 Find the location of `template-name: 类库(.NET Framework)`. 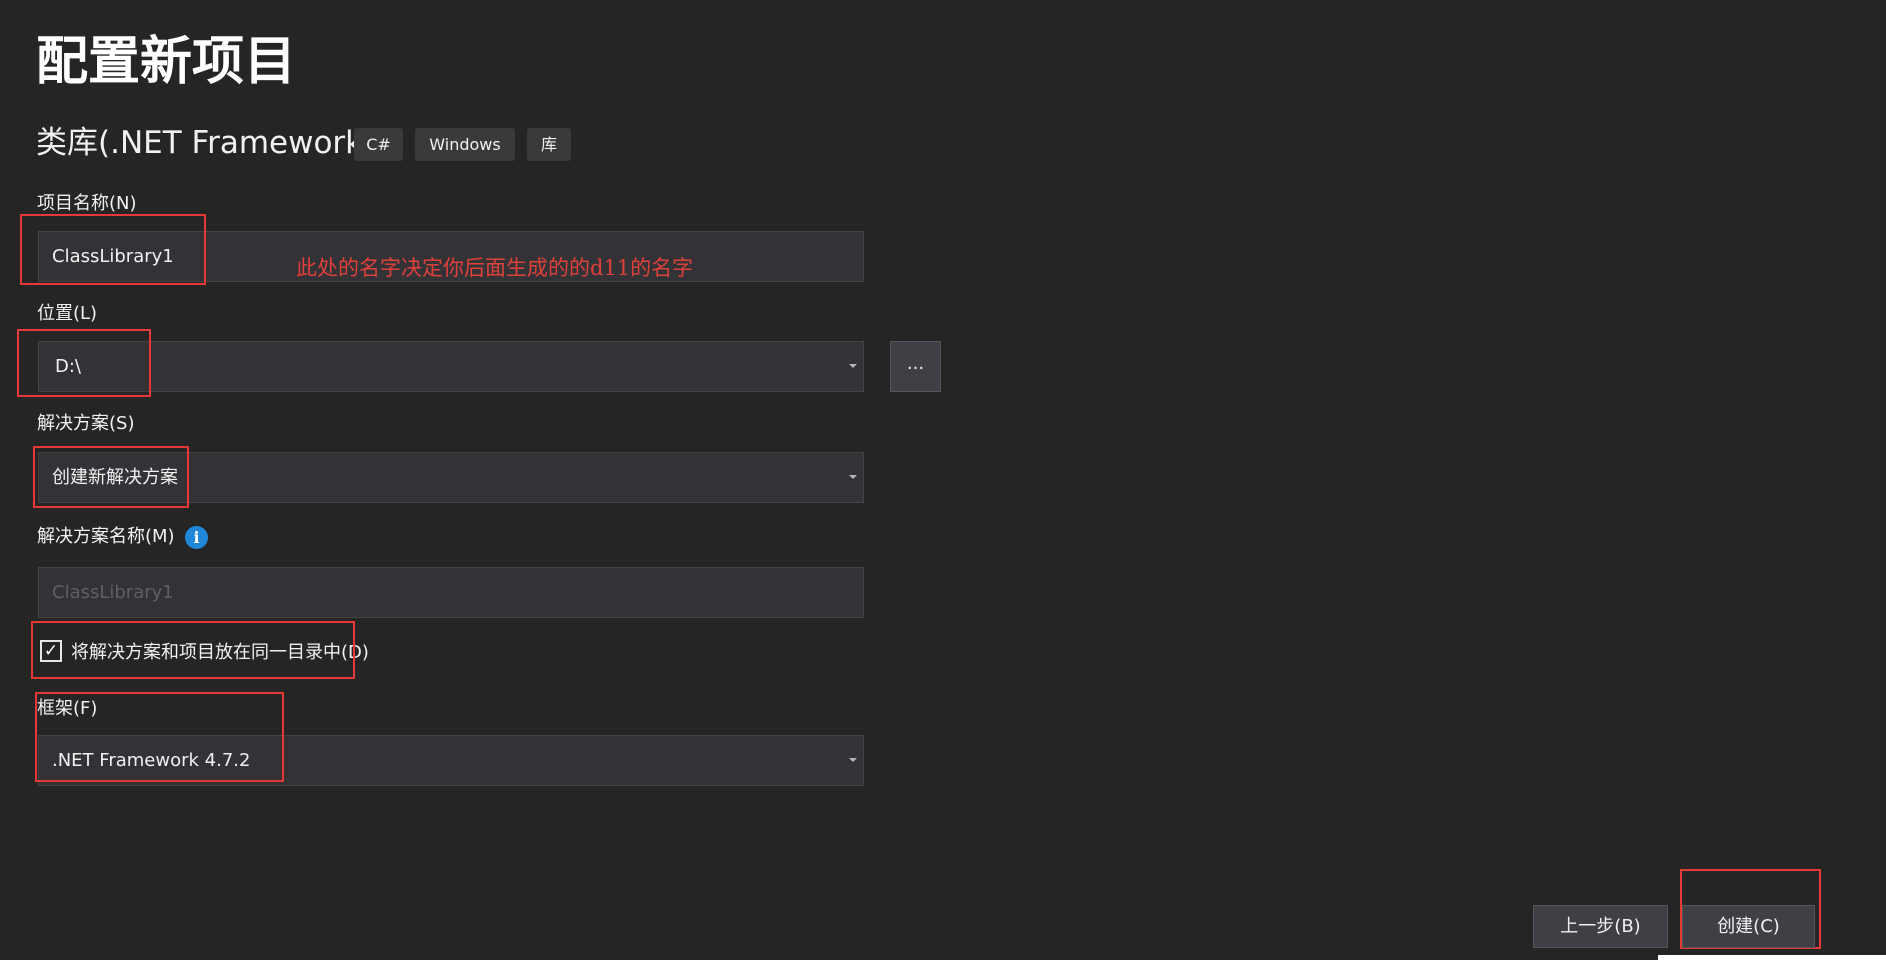

template-name: 类库(.NET Framework) is located at coordinates (206, 143).